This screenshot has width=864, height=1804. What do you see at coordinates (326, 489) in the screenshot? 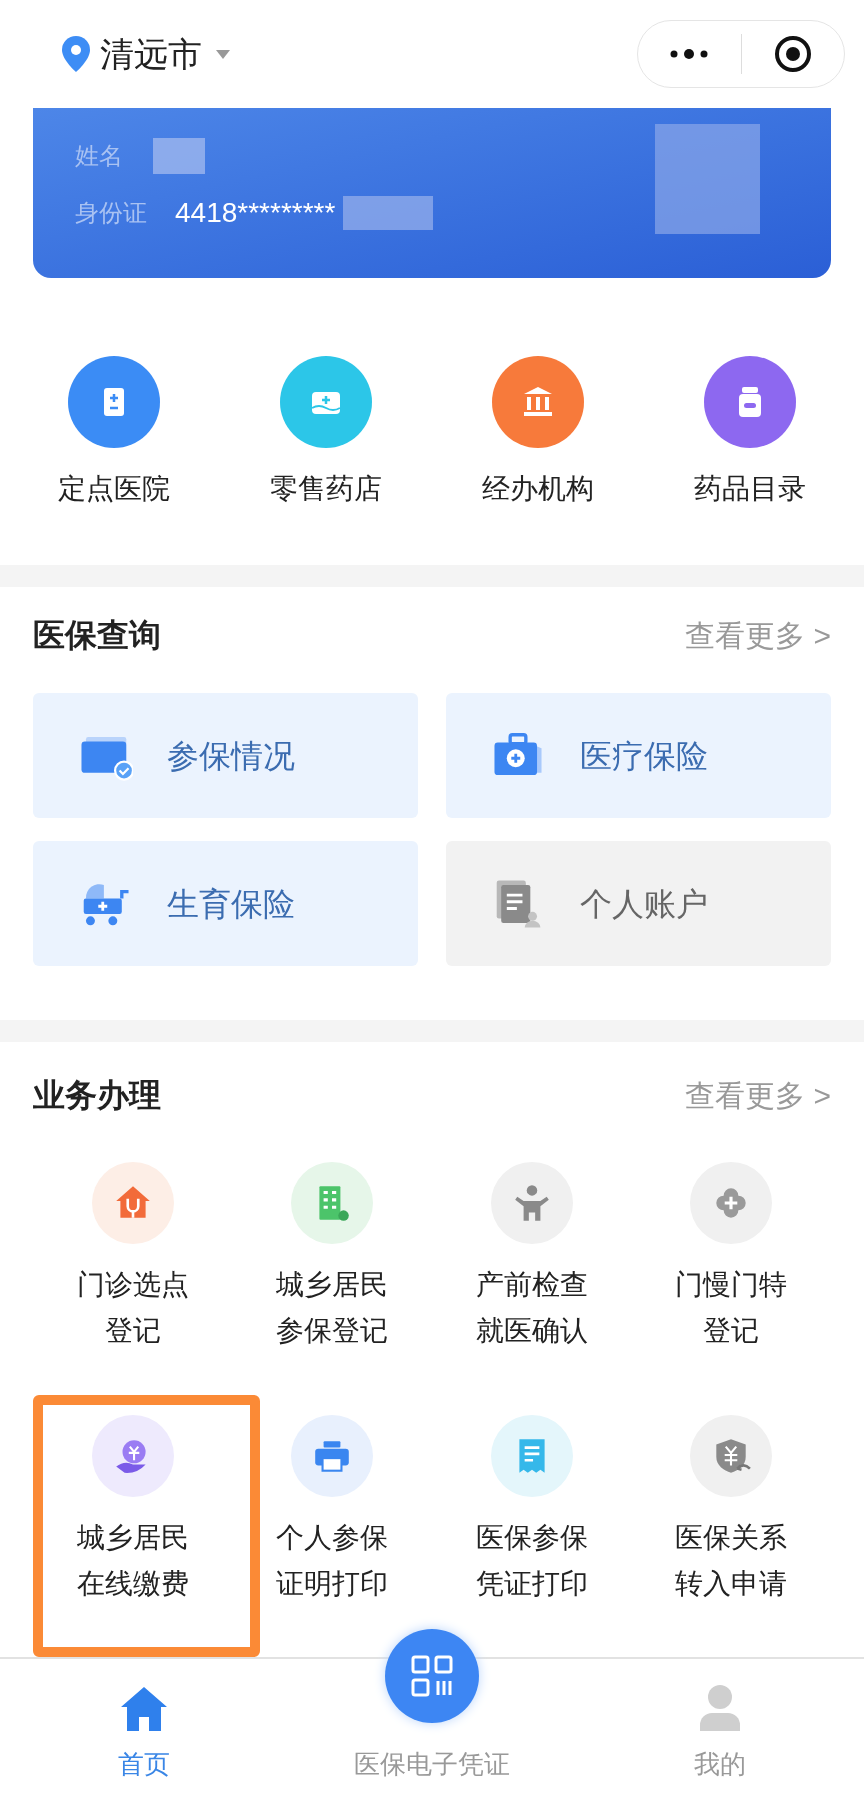
I see `shortcut-label: 零售药店` at bounding box center [326, 489].